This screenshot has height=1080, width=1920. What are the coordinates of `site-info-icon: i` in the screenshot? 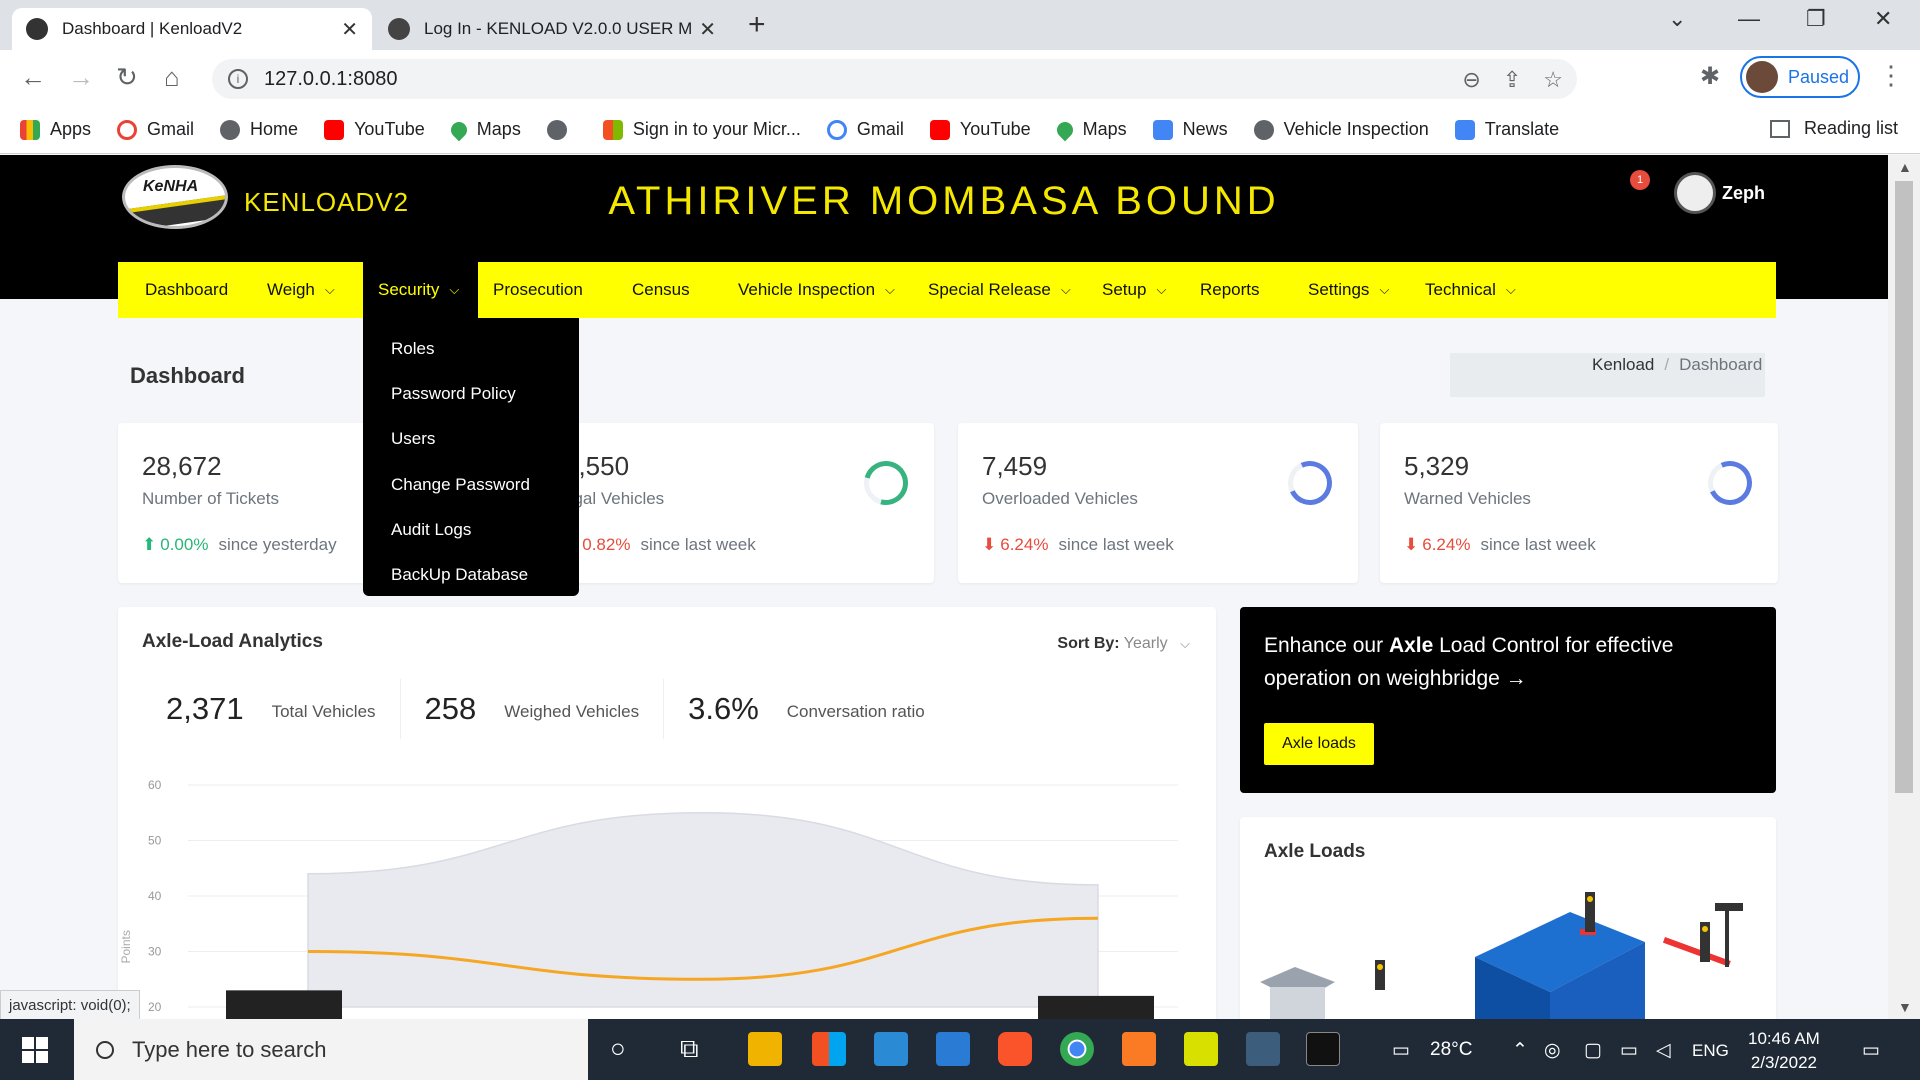 It's located at (238, 79).